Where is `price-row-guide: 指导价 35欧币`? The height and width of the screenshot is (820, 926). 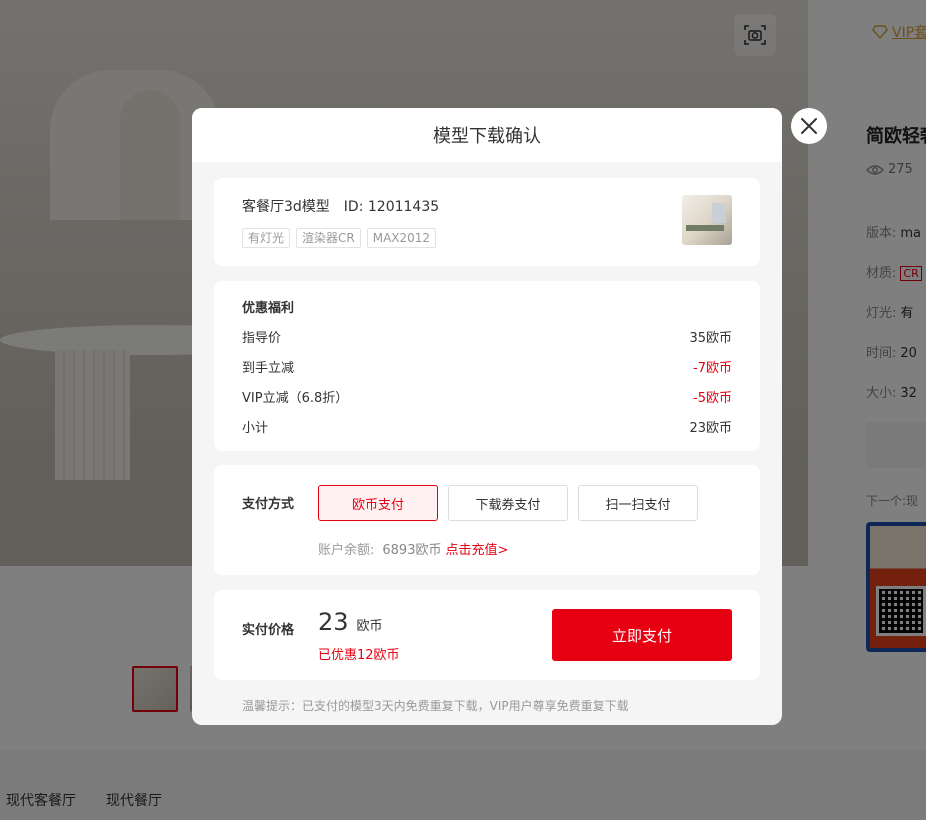 price-row-guide: 指导价 35欧币 is located at coordinates (487, 336).